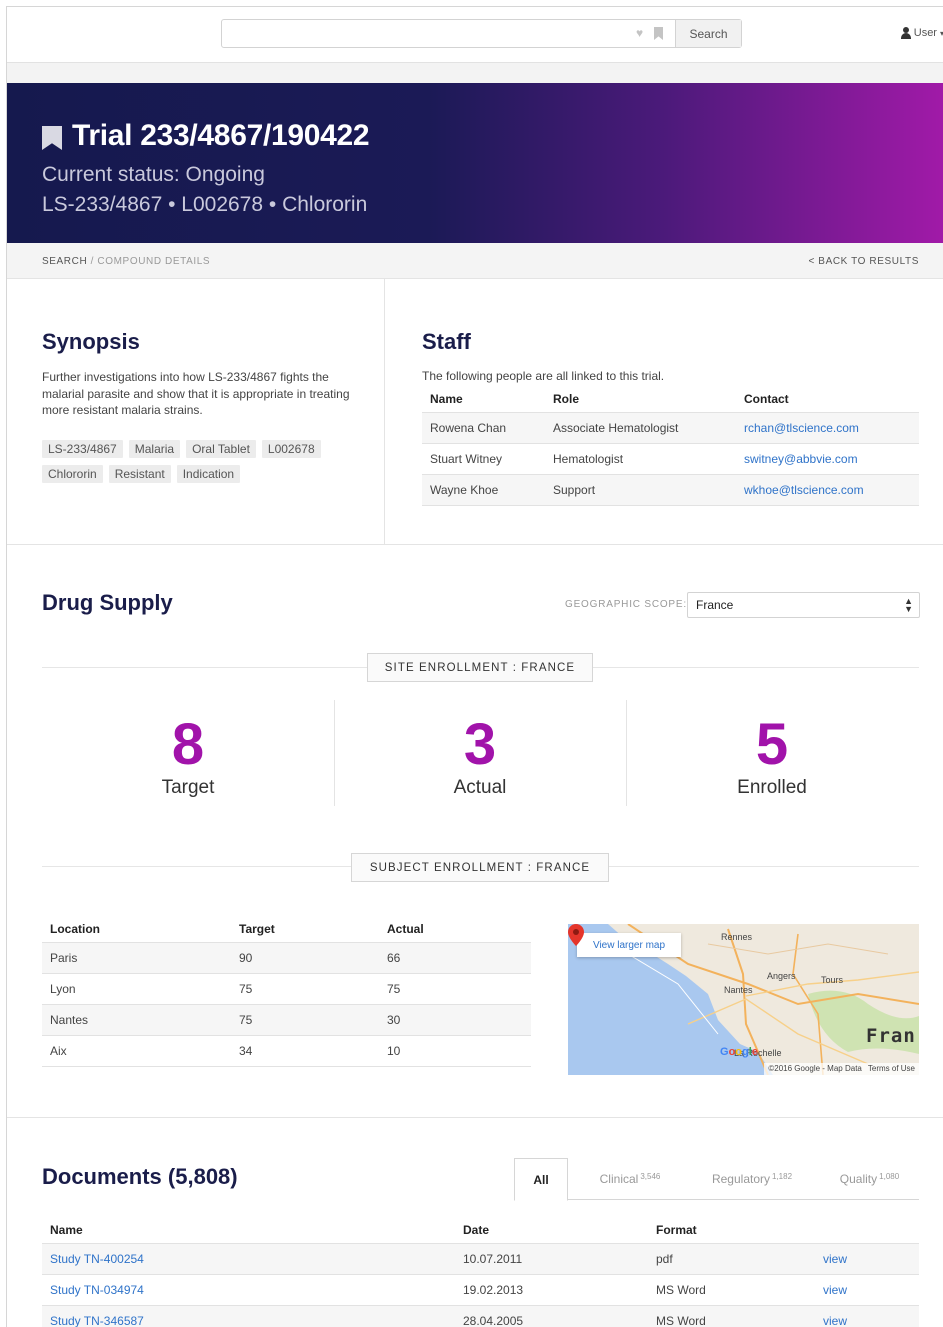 This screenshot has width=943, height=1327. Describe the element at coordinates (891, 1036) in the screenshot. I see `map-country-label: Fran` at that location.